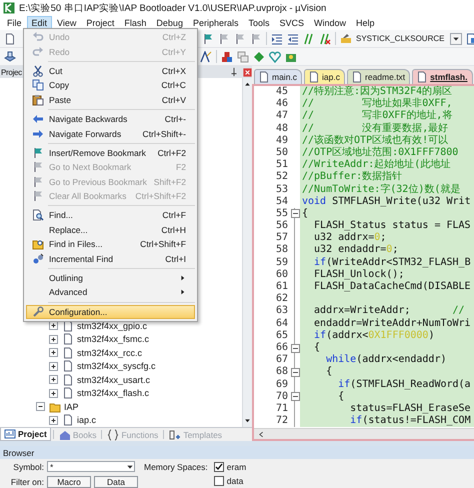  I want to click on tree-item: stm32f4xx_syscfg.c, so click(116, 366).